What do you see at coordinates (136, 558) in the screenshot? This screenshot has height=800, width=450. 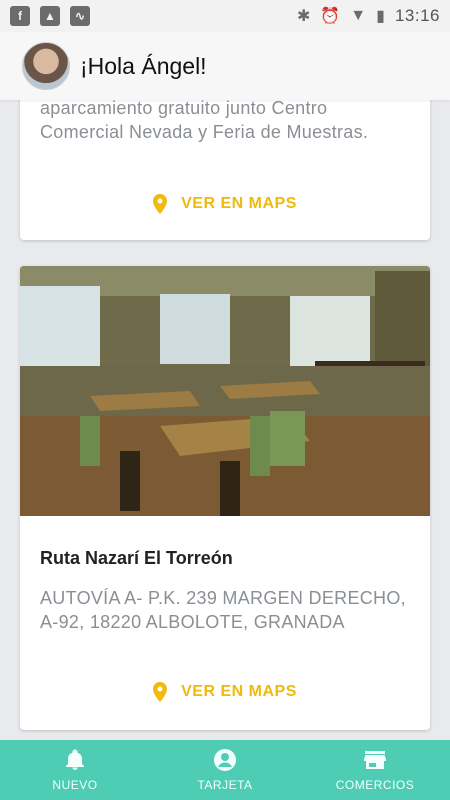 I see `shop-name: Ruta Nazarí El Torreón` at bounding box center [136, 558].